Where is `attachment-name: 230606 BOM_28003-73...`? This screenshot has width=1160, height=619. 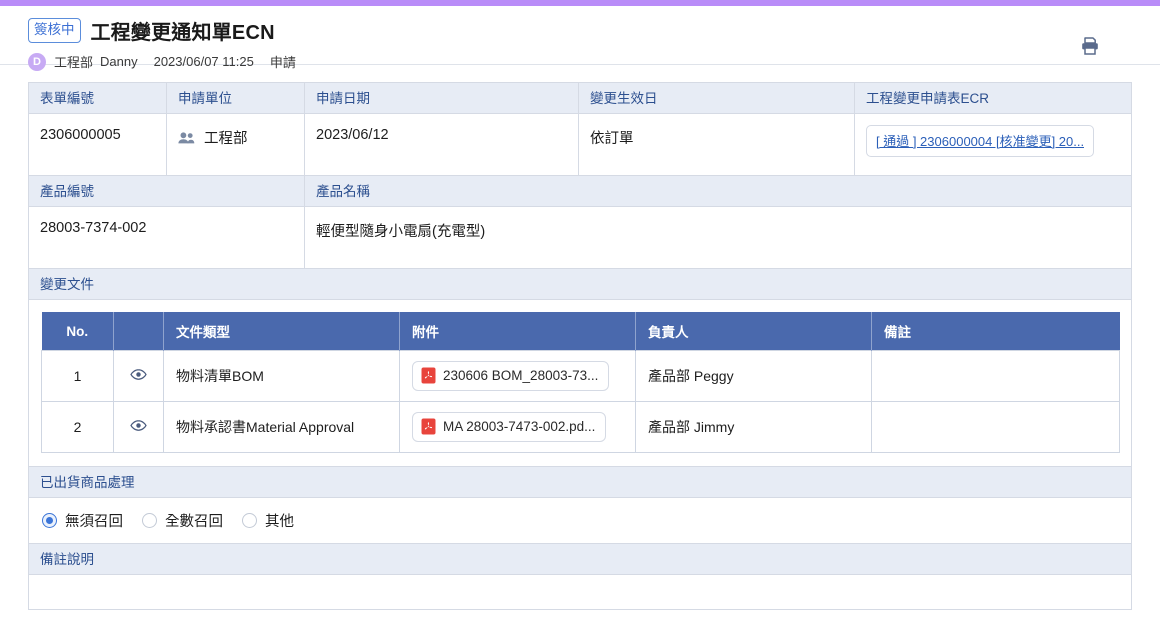 attachment-name: 230606 BOM_28003-73... is located at coordinates (521, 375).